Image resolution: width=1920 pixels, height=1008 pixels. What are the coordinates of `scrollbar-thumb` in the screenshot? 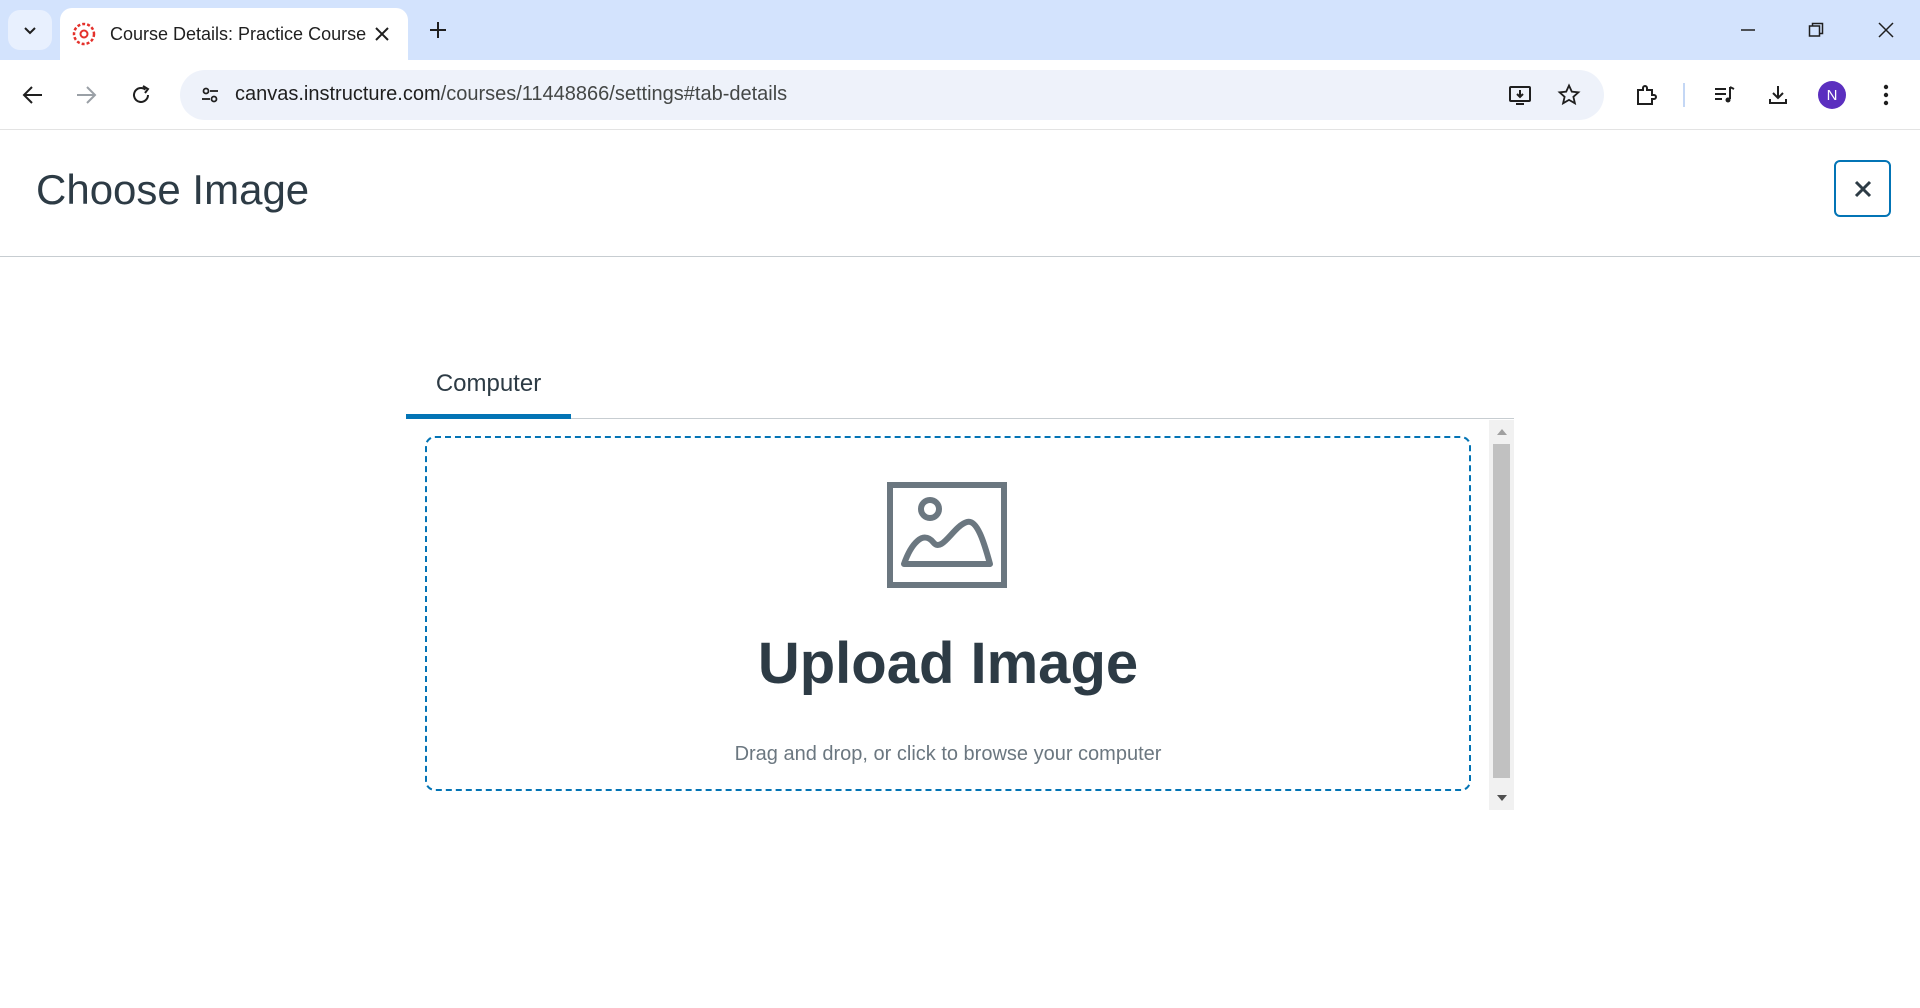 It's located at (1501, 611).